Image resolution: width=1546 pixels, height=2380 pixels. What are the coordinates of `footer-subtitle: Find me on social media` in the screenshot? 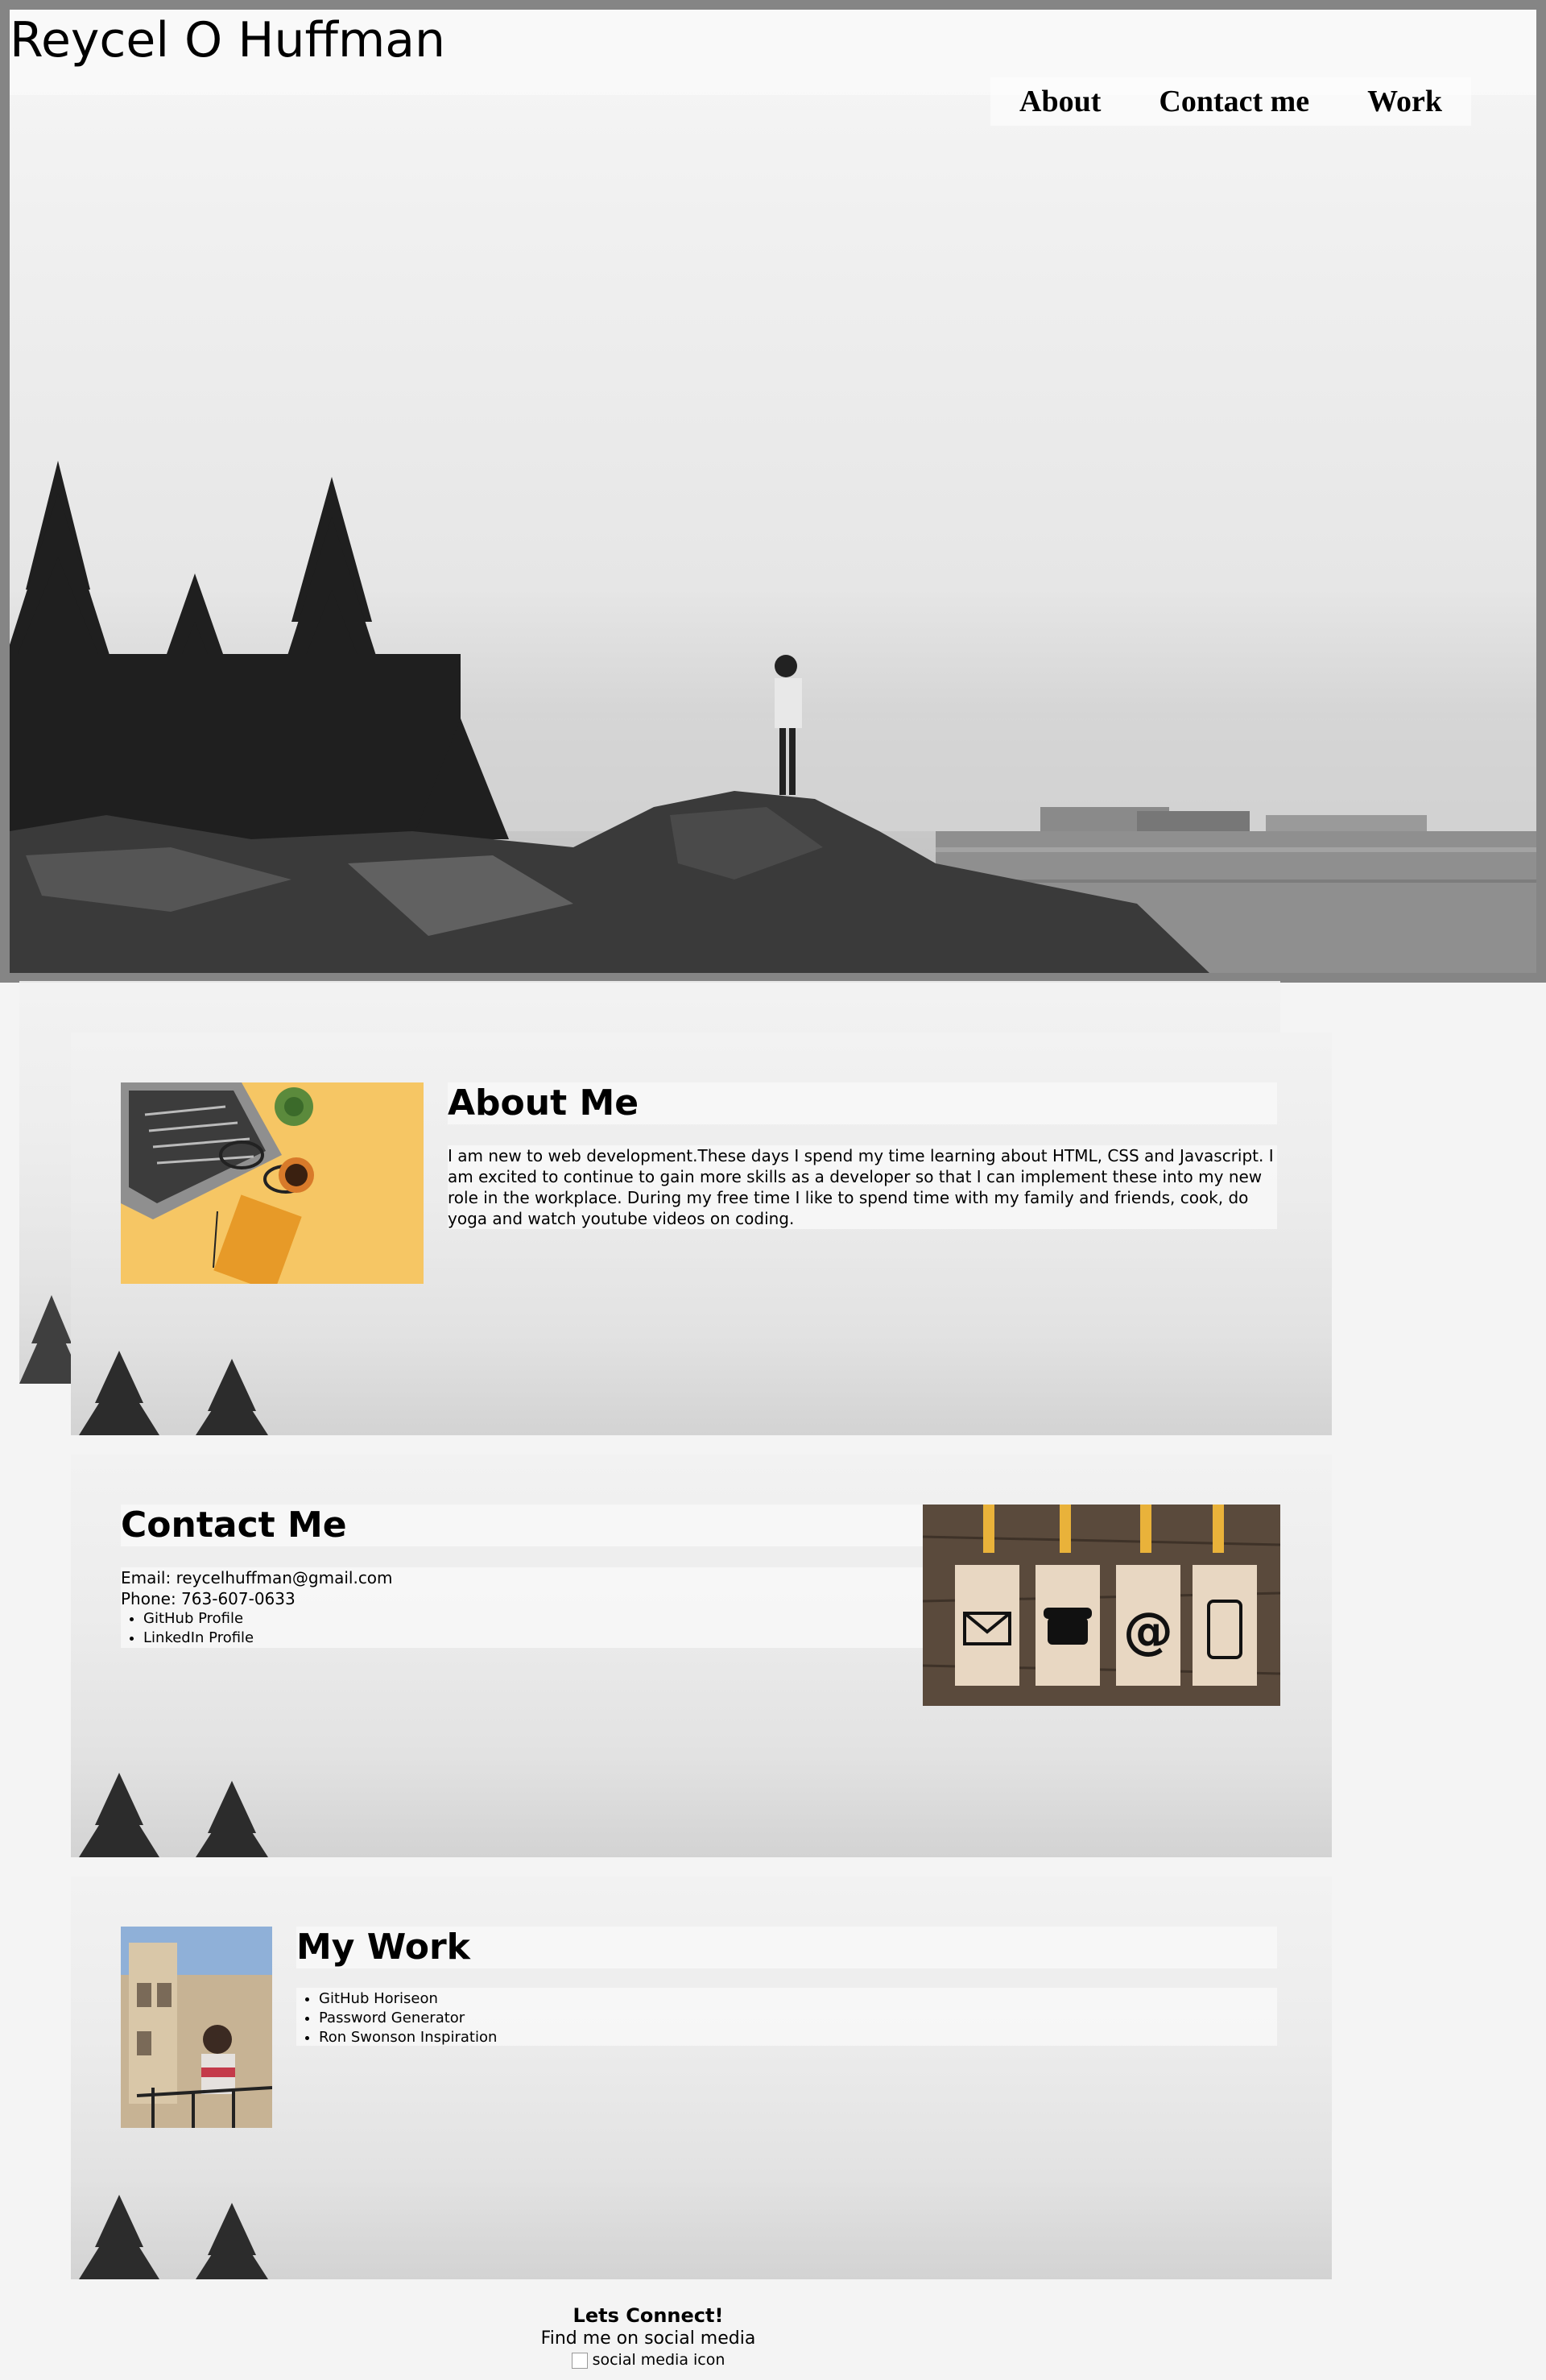 It's located at (648, 2338).